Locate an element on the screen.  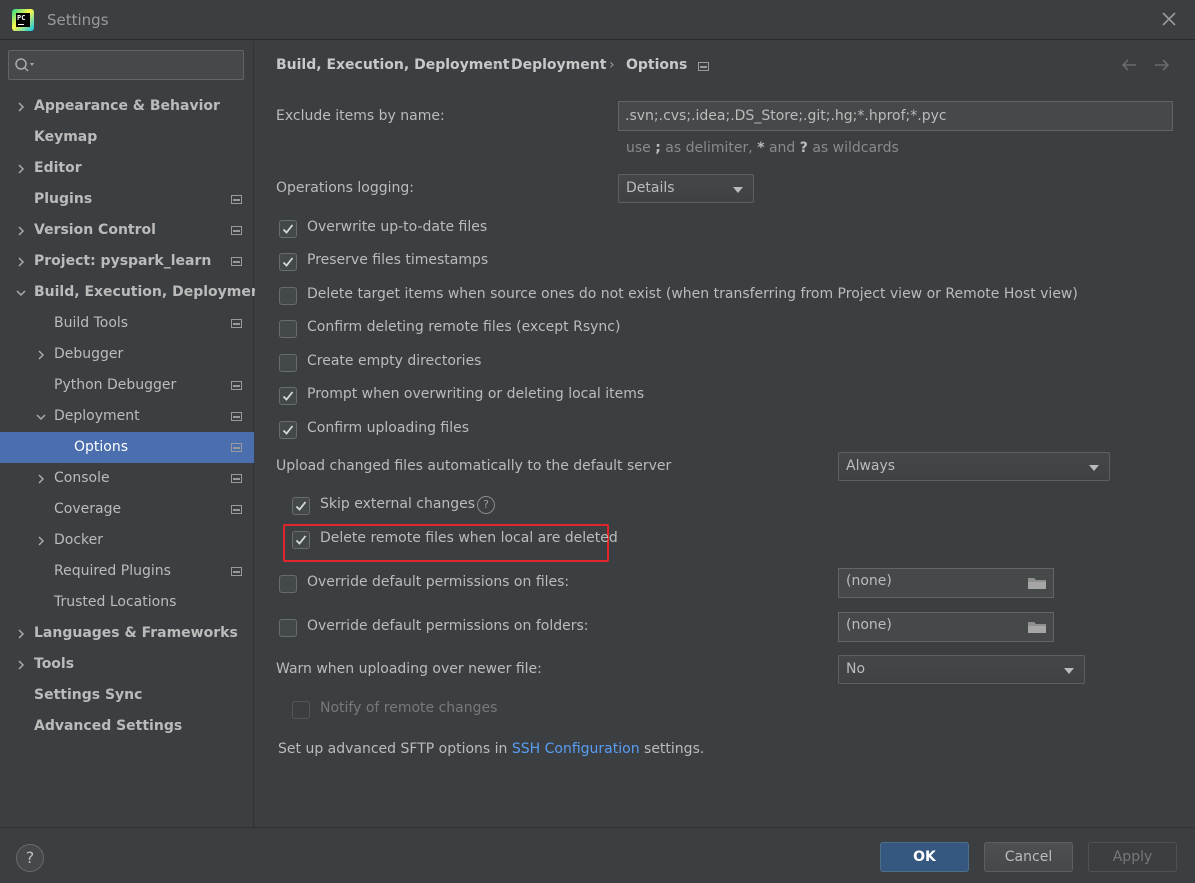
warn-uploading-select: No is located at coordinates (961, 669).